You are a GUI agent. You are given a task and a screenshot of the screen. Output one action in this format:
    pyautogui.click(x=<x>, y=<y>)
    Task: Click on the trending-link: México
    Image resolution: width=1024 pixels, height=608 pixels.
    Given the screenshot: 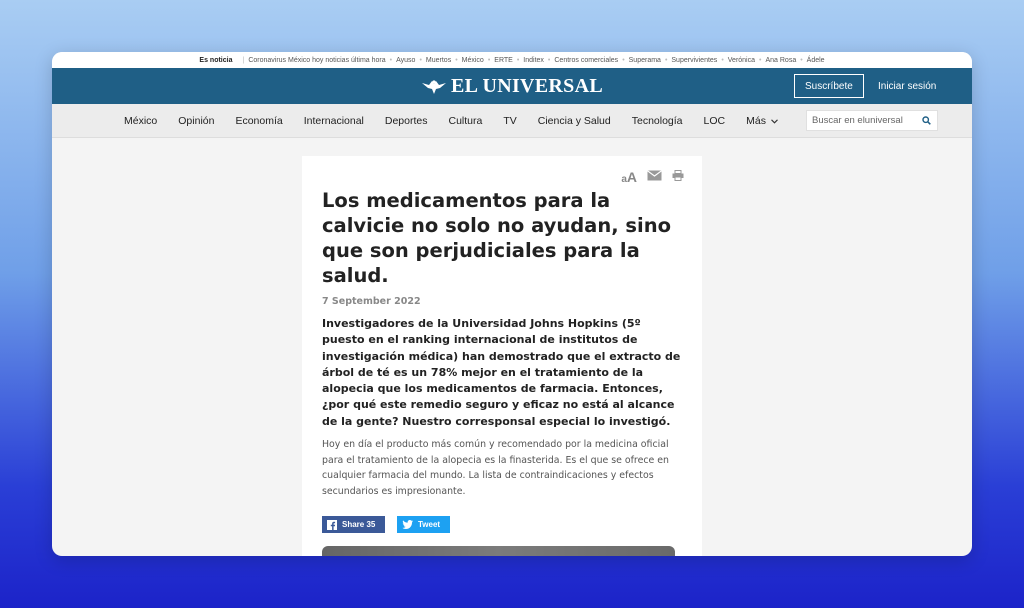 What is the action you would take?
    pyautogui.click(x=473, y=60)
    